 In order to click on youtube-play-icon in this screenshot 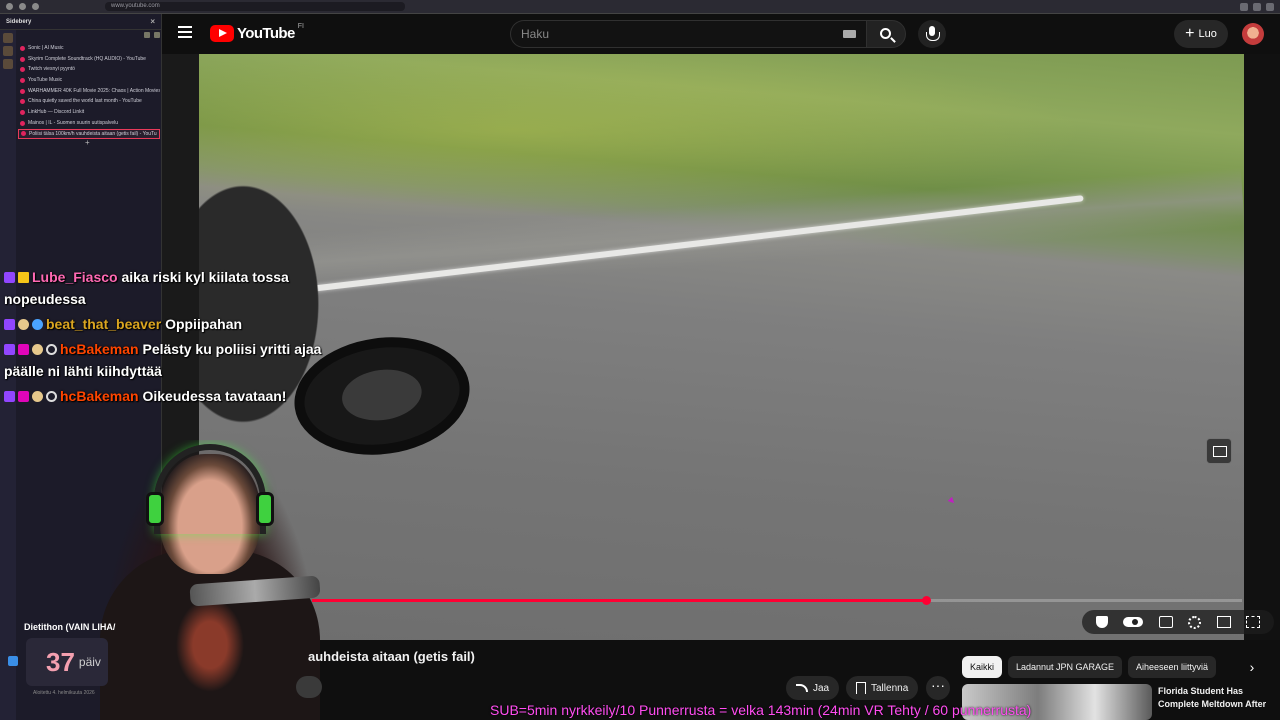, I will do `click(222, 33)`.